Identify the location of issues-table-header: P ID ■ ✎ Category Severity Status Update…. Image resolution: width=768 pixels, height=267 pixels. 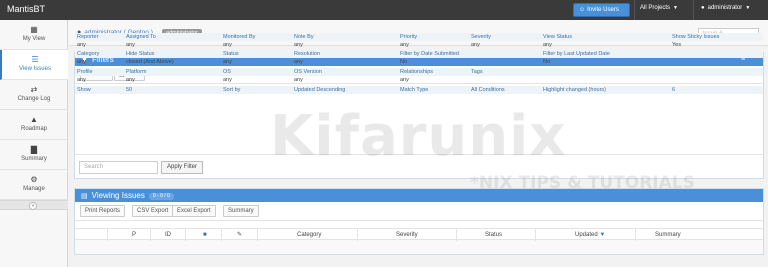
(419, 234).